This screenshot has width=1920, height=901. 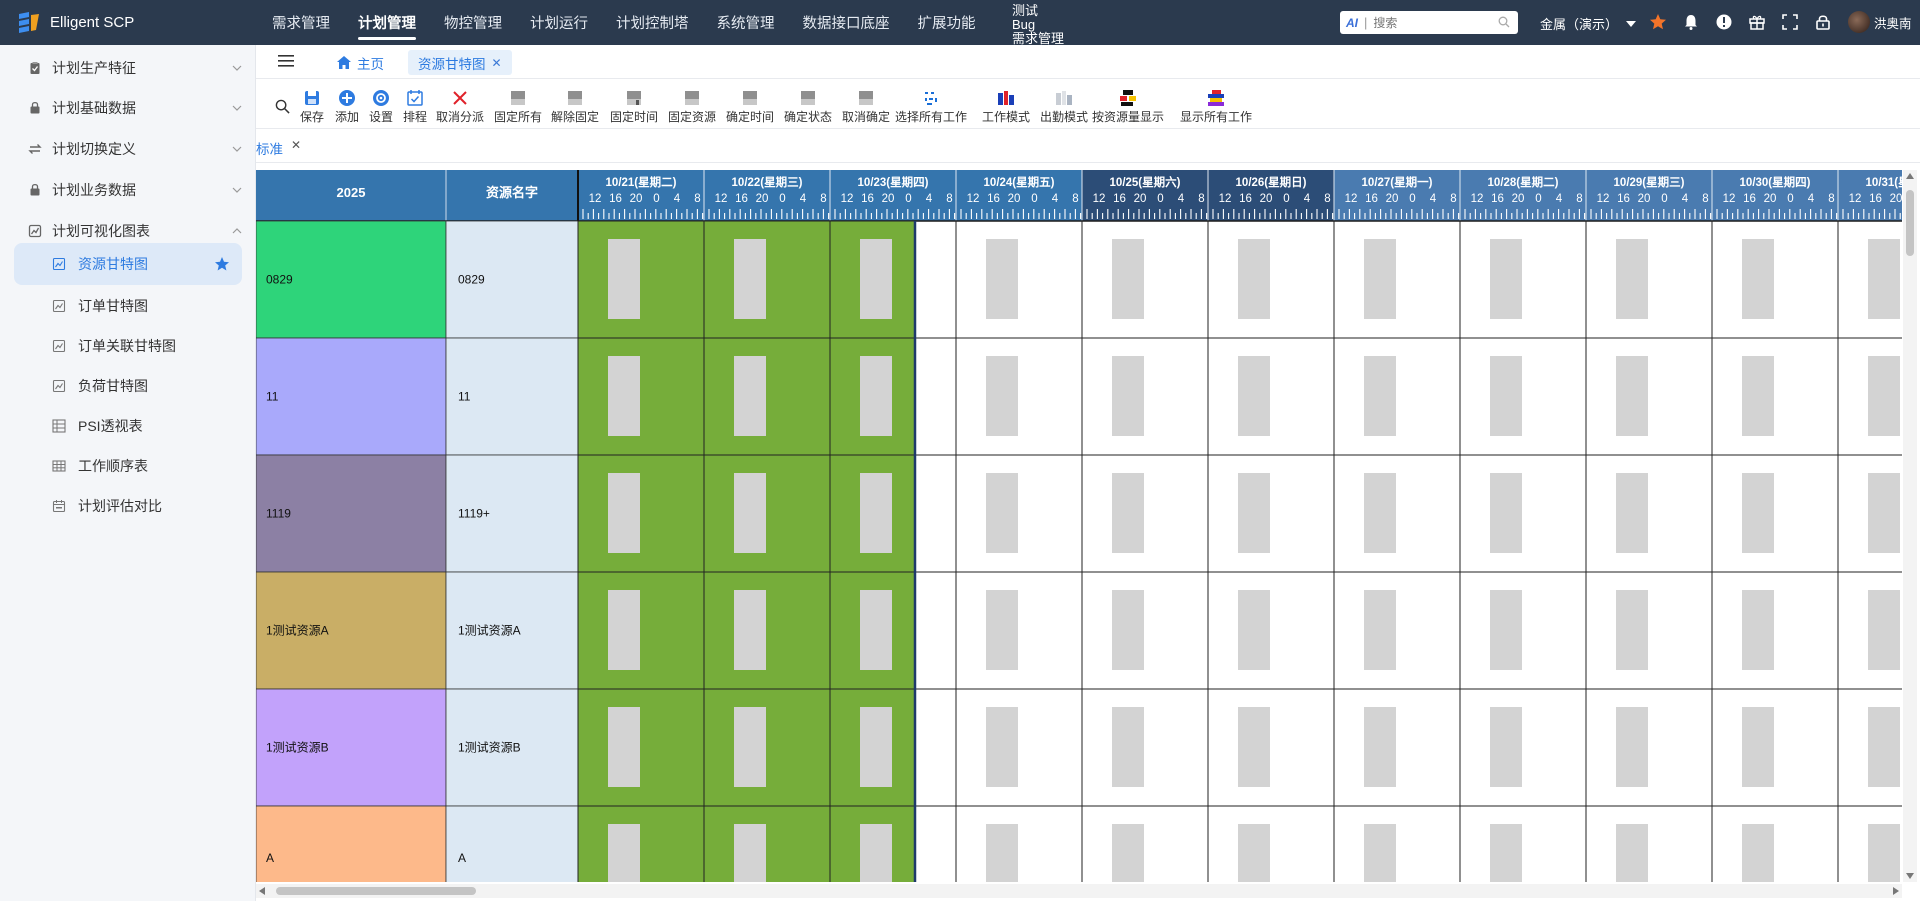 I want to click on lock-icon, so click(x=1823, y=22).